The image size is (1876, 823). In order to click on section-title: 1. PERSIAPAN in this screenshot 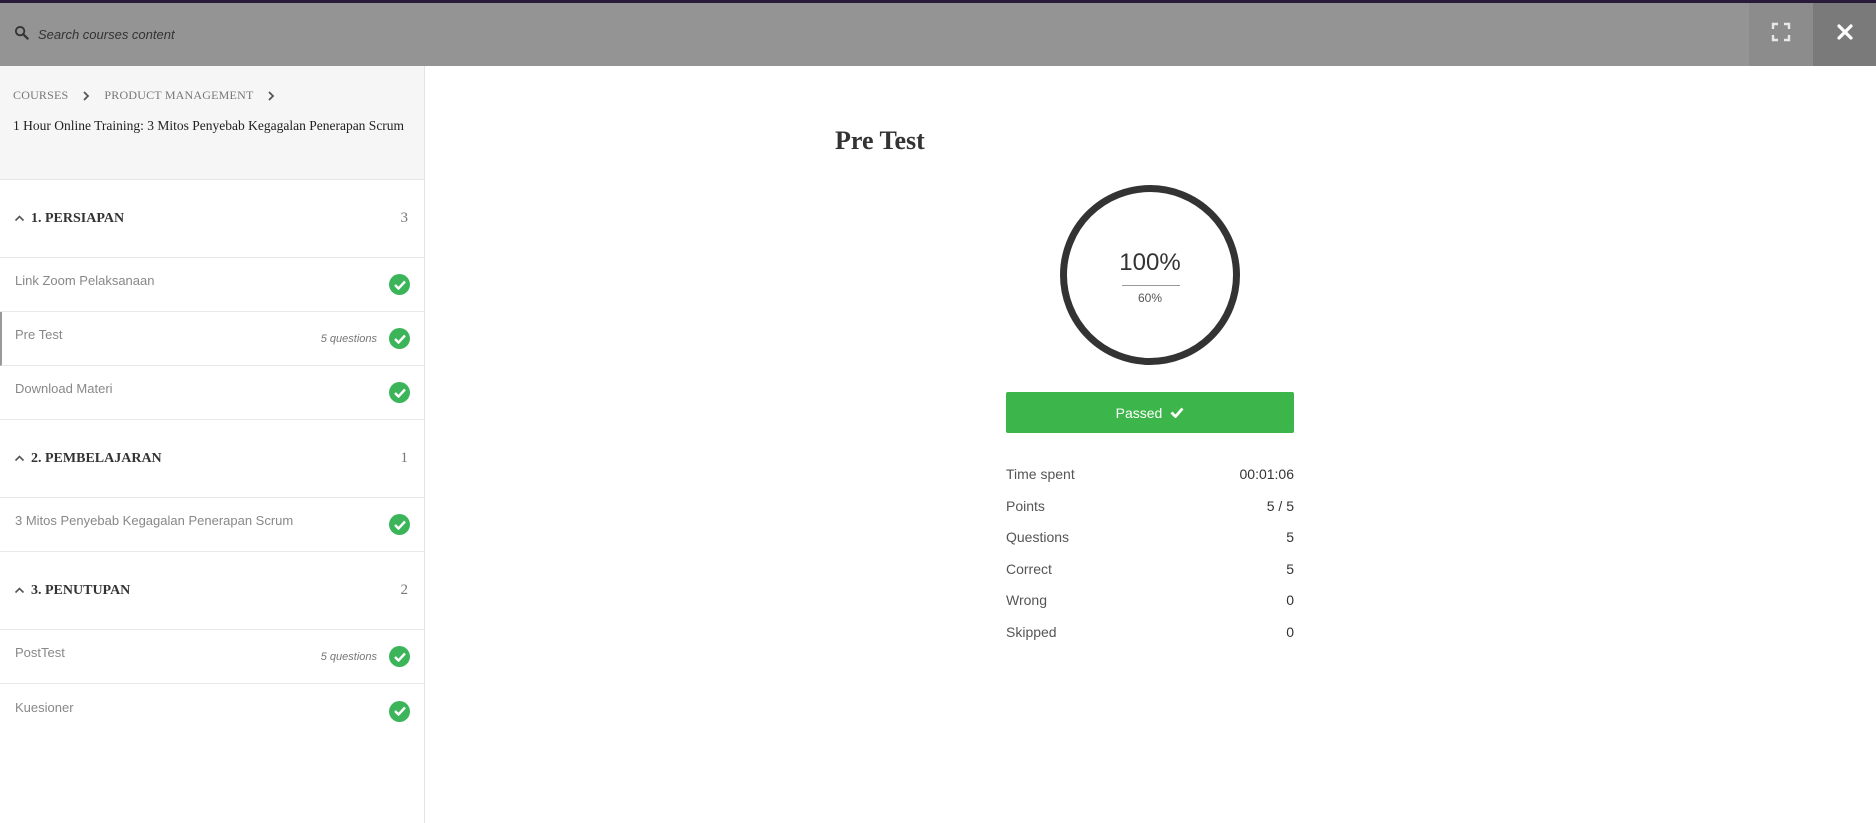, I will do `click(78, 218)`.